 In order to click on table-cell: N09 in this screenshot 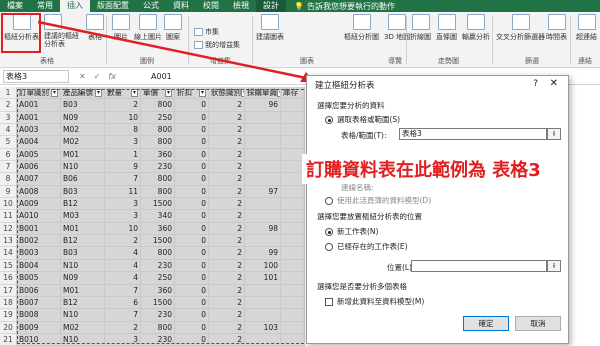, I will do `click(83, 278)`.